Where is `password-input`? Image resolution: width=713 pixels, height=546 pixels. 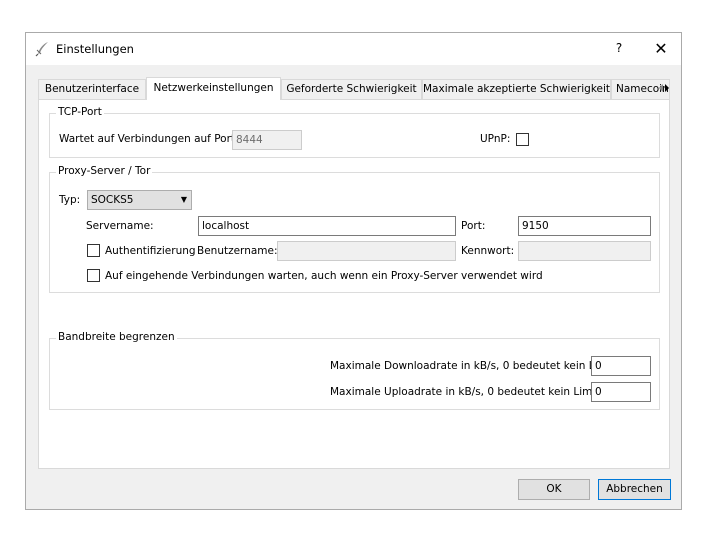 password-input is located at coordinates (584, 251).